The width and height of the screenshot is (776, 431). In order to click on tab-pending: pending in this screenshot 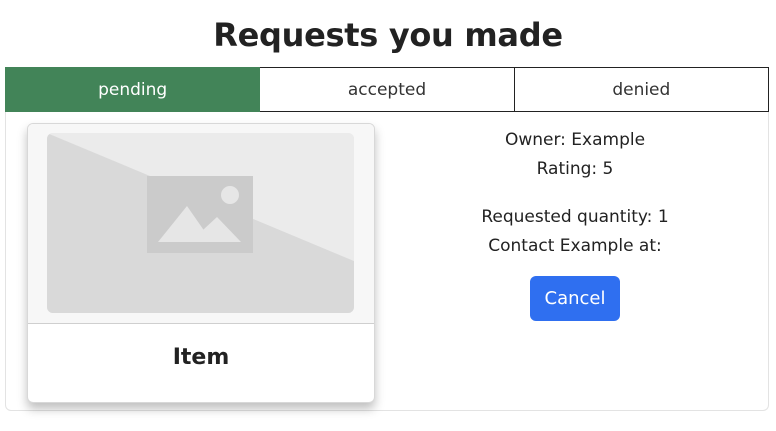, I will do `click(133, 89)`.